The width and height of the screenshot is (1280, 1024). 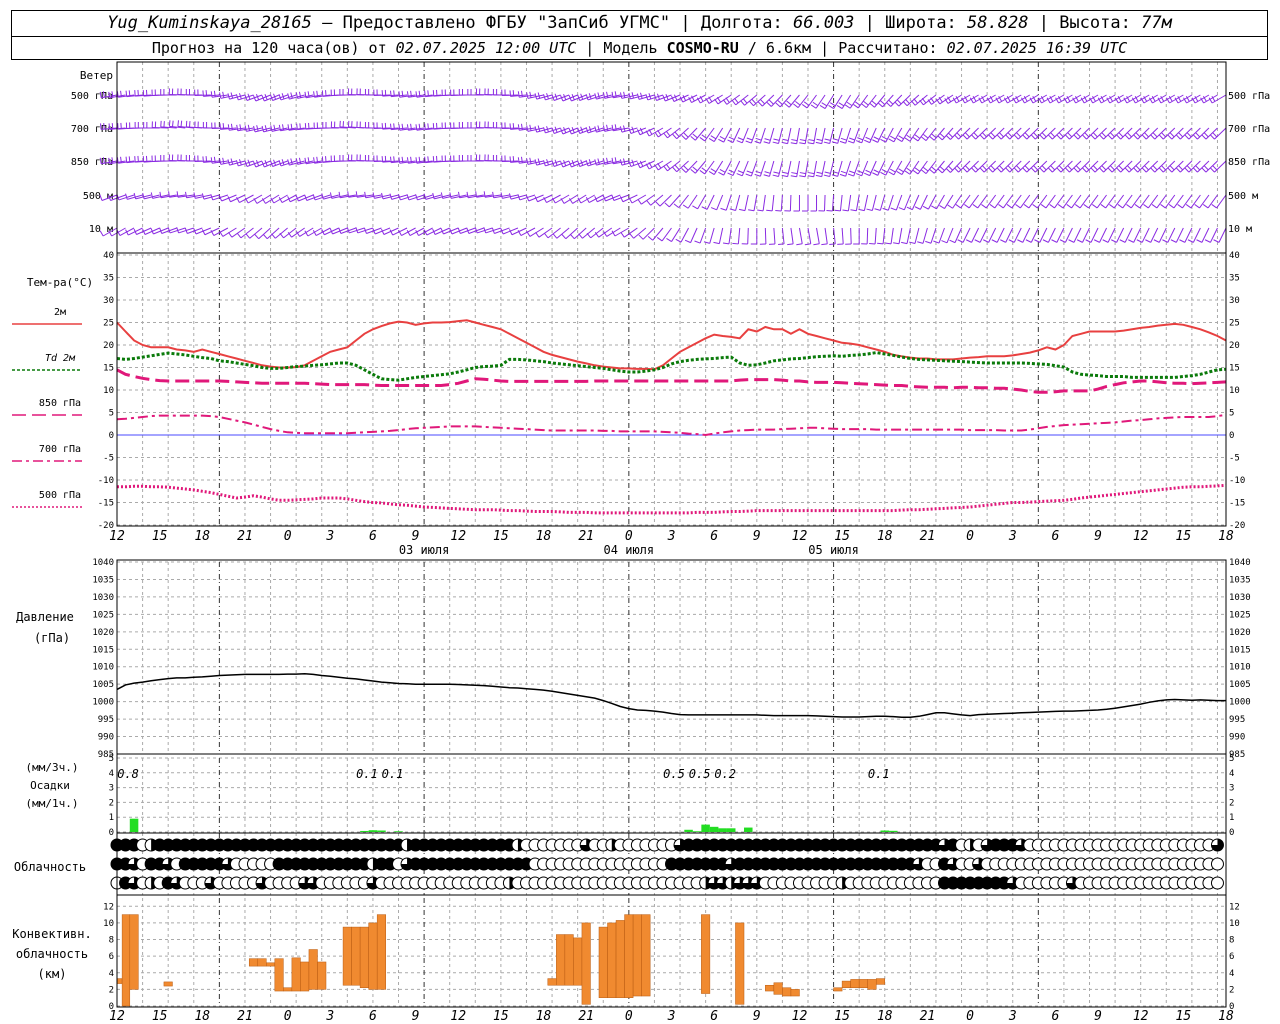 I want to click on temp-tick-label-right: -15, so click(x=1237, y=504).